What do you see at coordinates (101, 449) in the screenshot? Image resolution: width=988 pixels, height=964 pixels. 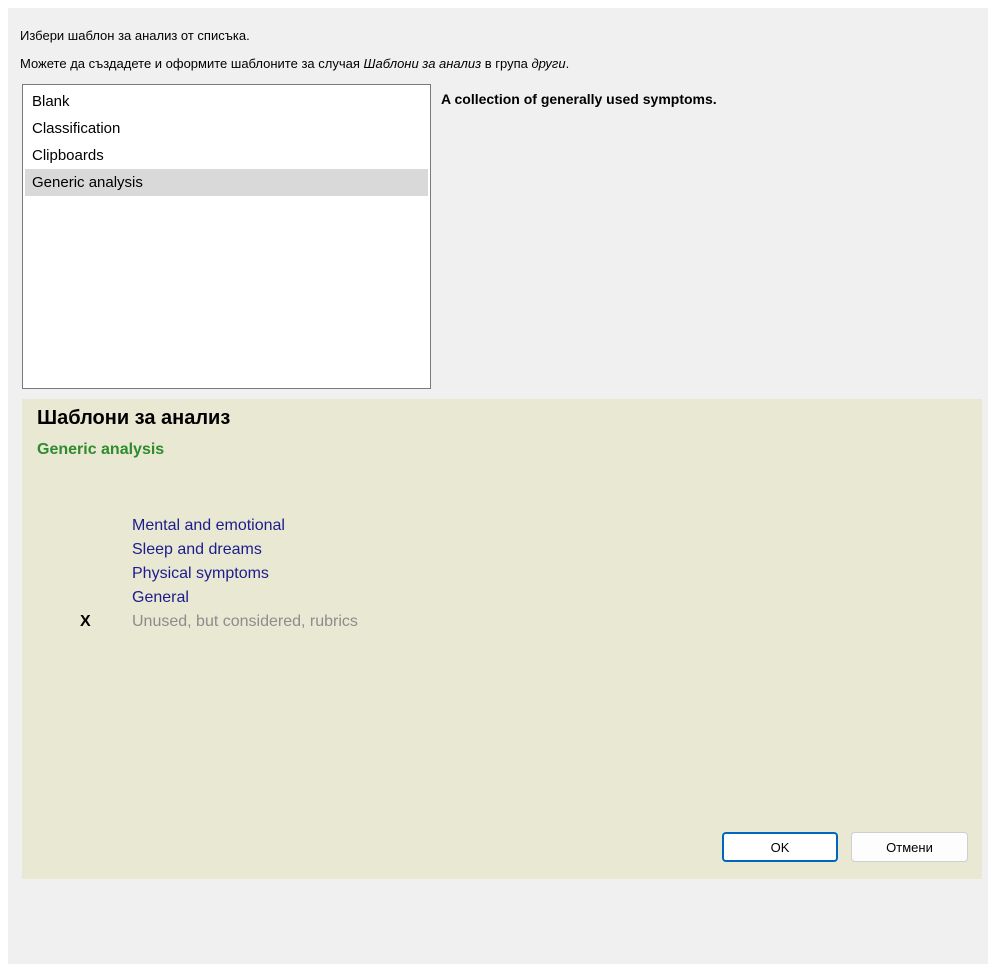 I see `preview-subtitle: Generic analysis` at bounding box center [101, 449].